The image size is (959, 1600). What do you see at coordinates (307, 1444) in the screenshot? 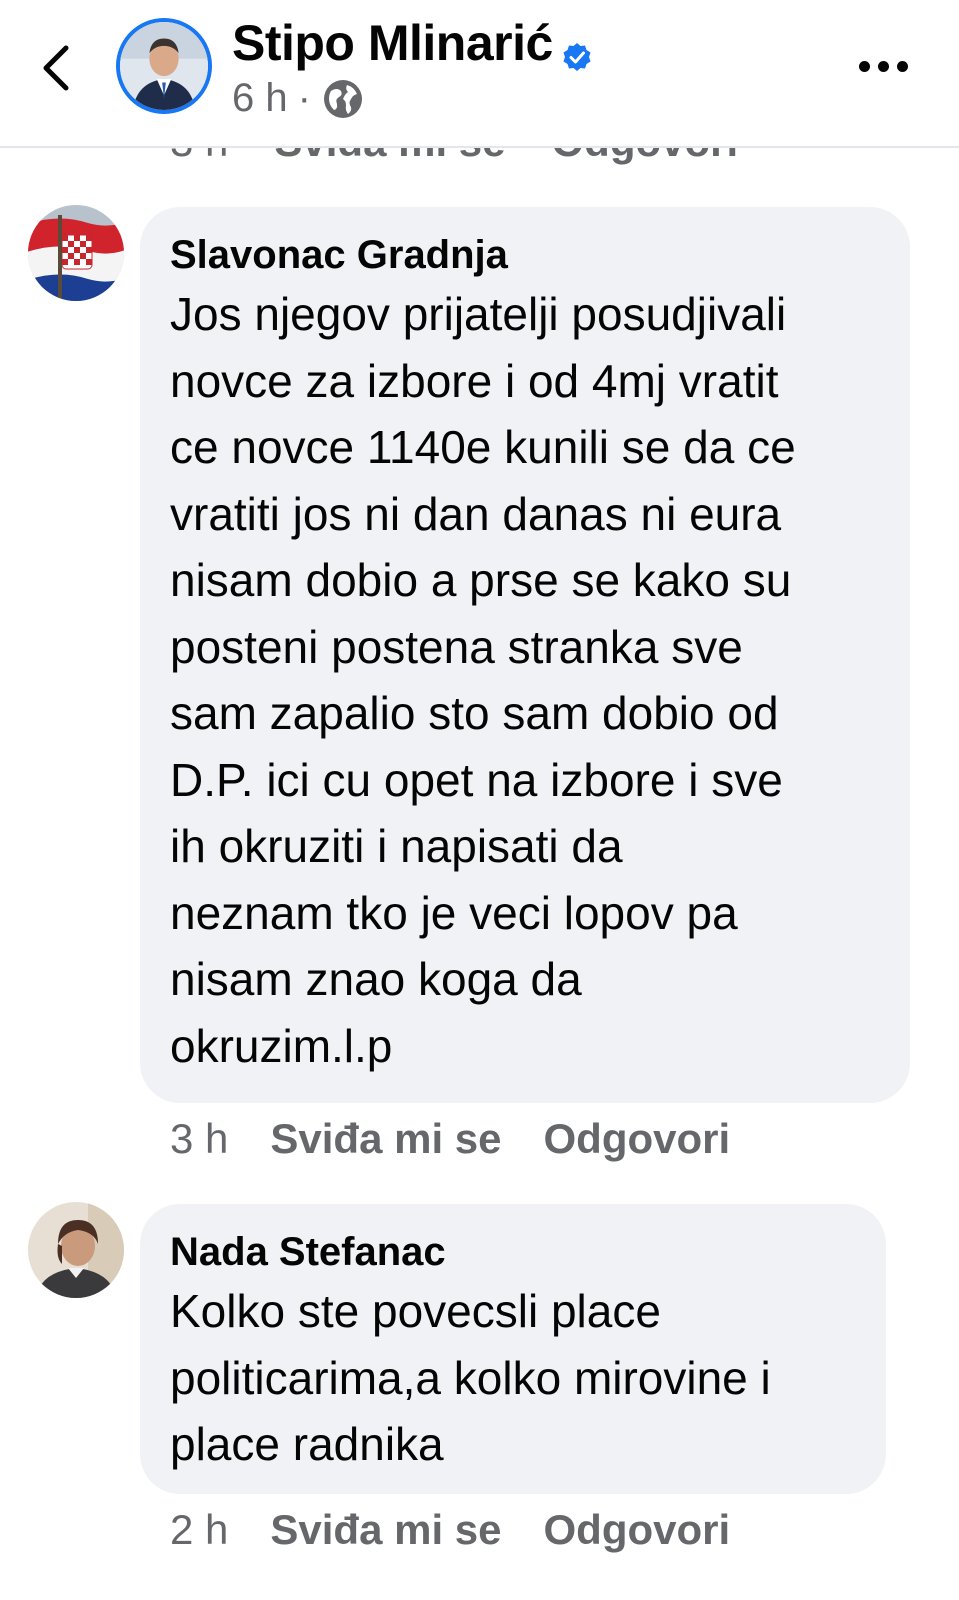
I see `comment-line: place radnika` at bounding box center [307, 1444].